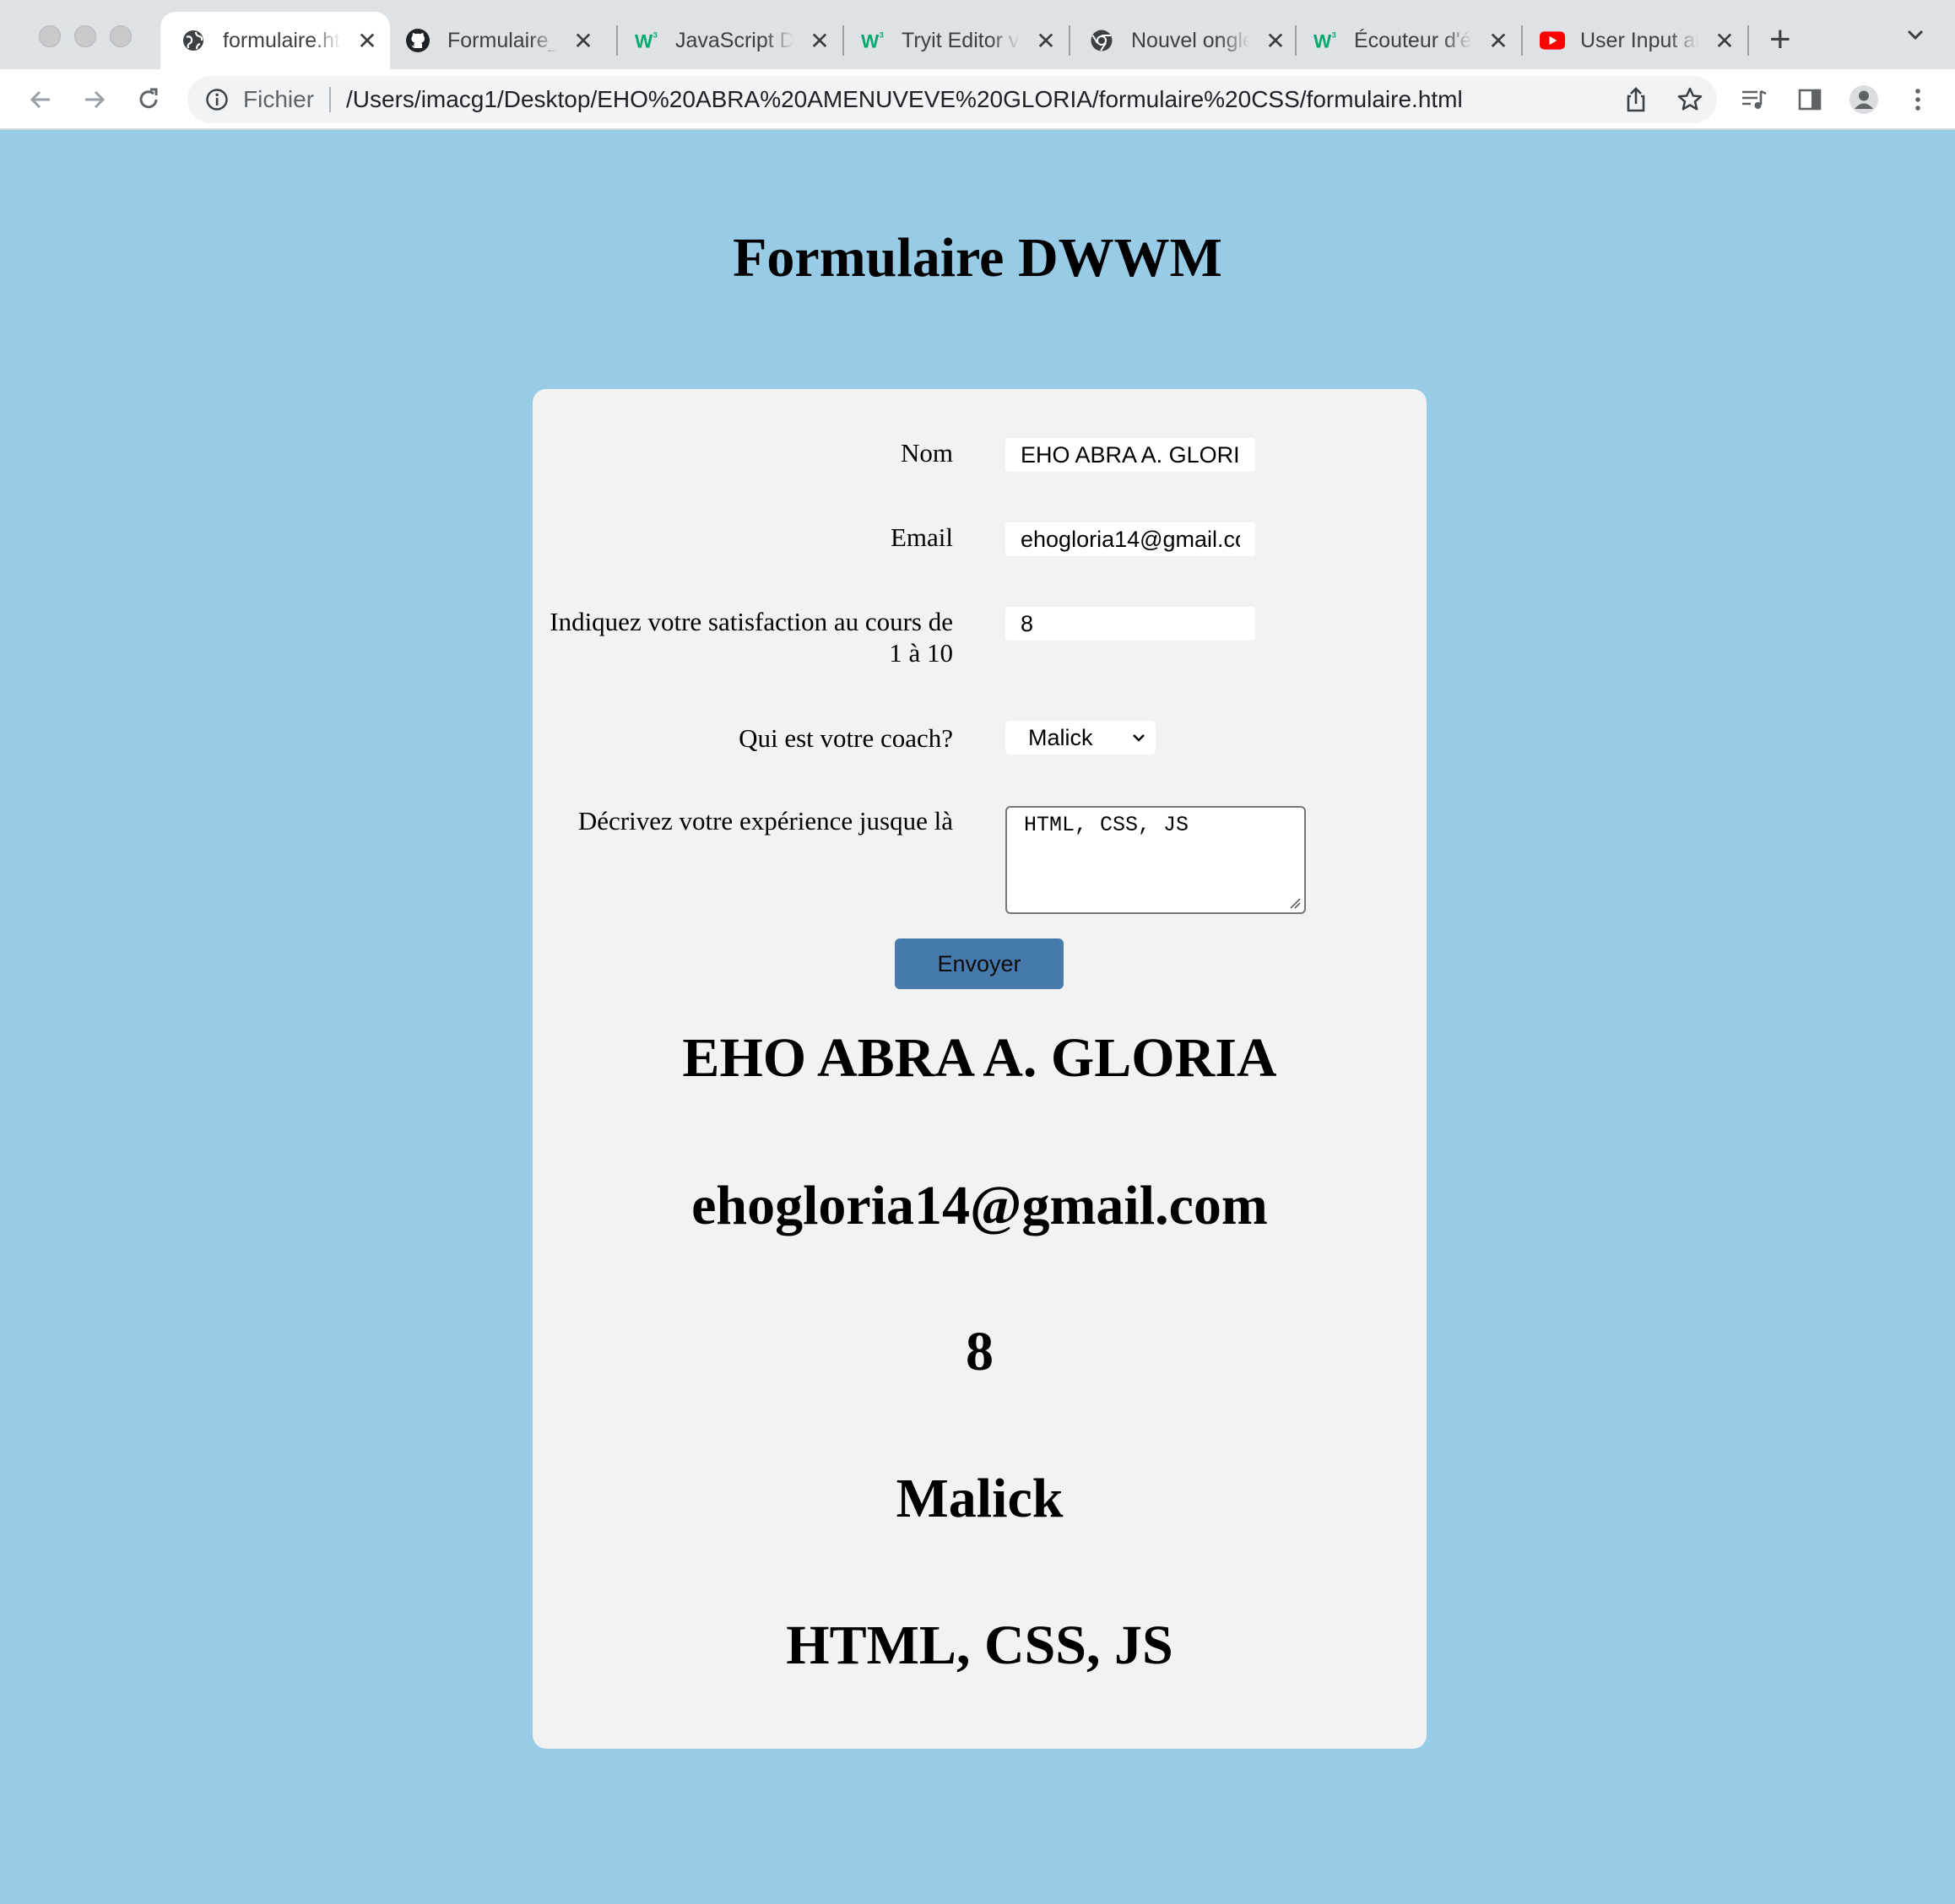 The image size is (1955, 1904). What do you see at coordinates (1130, 539) in the screenshot?
I see `email-input` at bounding box center [1130, 539].